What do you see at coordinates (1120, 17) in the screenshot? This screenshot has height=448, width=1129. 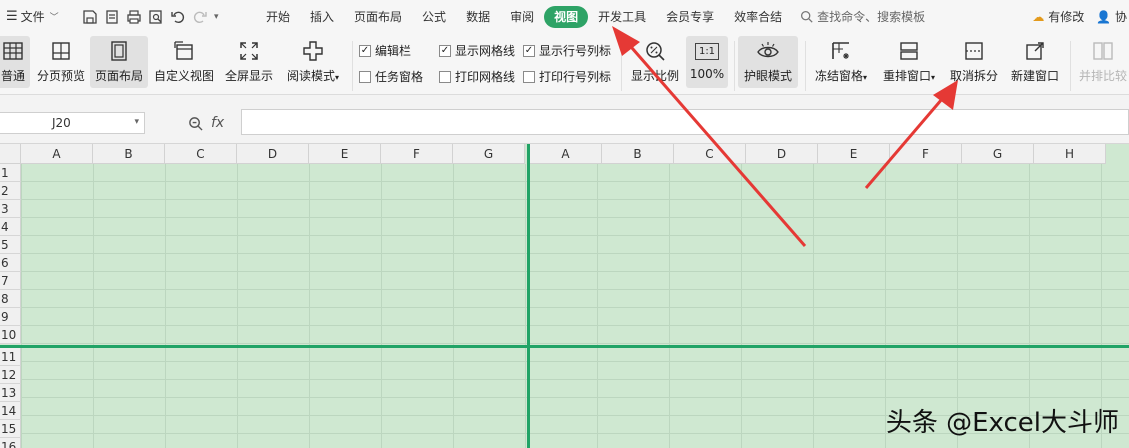 I see `collaborate-label: 协` at bounding box center [1120, 17].